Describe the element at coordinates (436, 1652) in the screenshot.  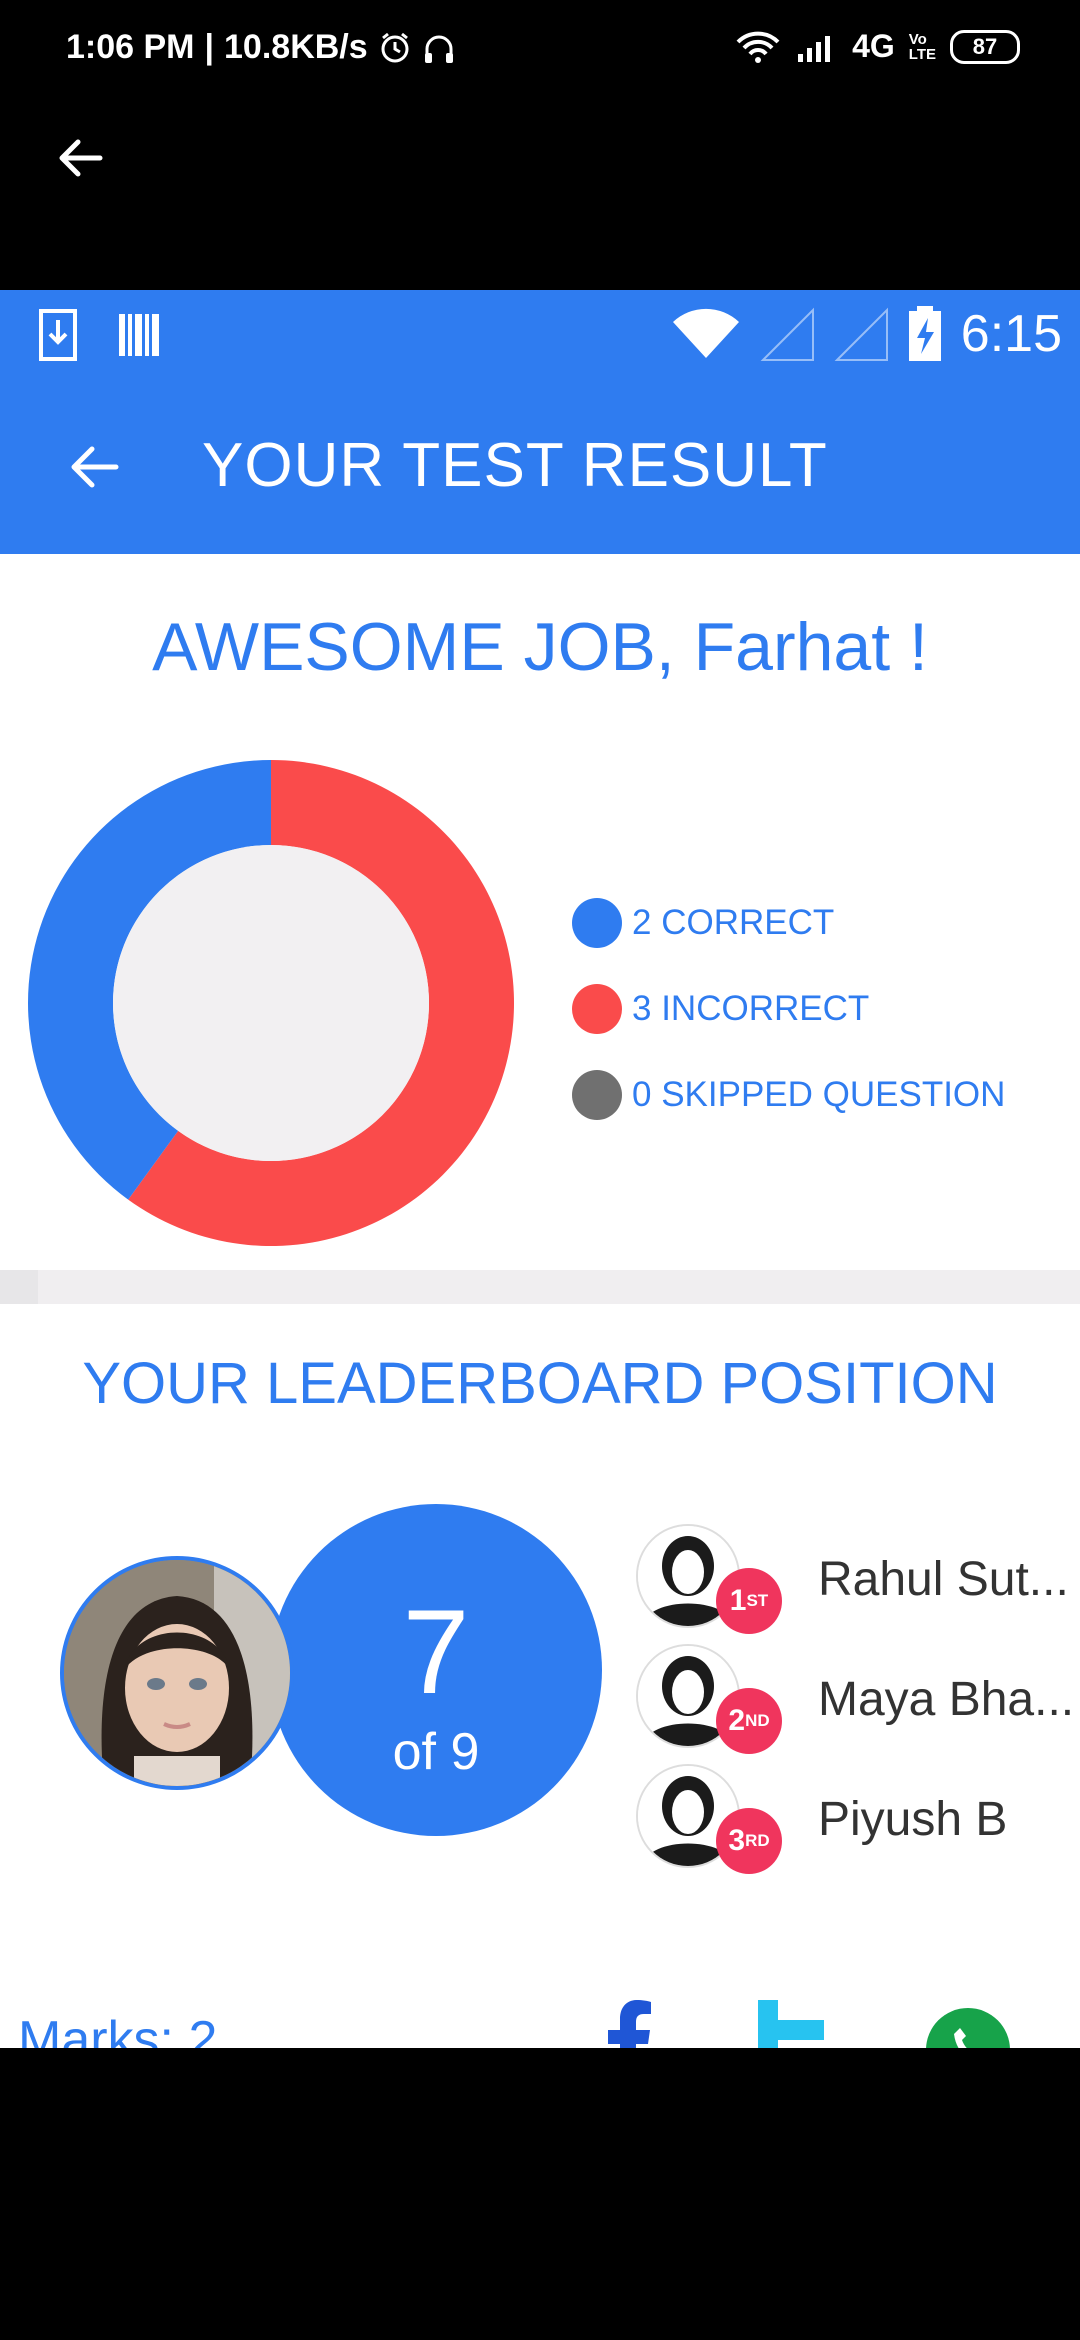
I see `rank-number: 7` at that location.